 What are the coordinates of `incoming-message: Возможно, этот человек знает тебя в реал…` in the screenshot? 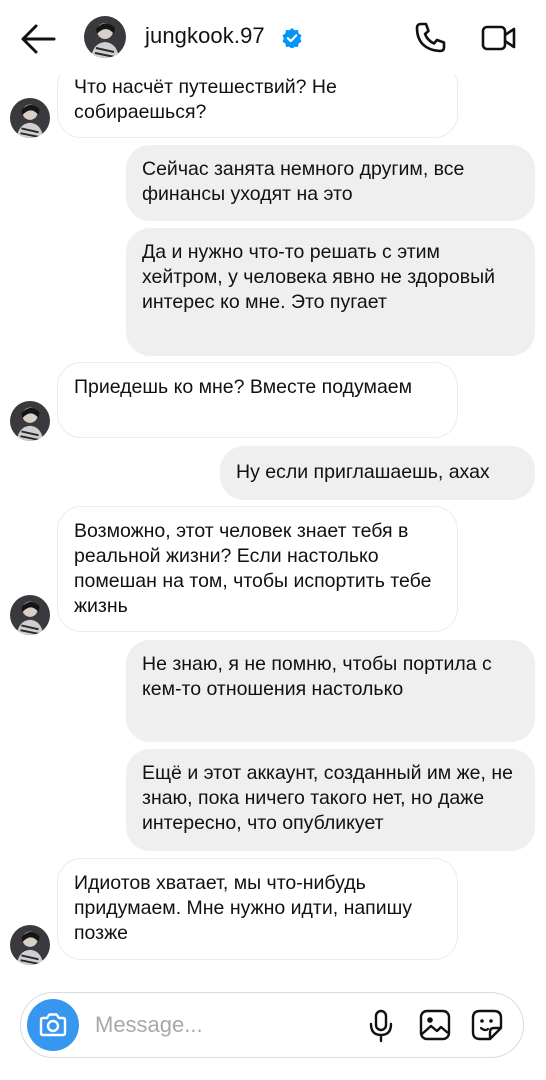 It's located at (257, 569).